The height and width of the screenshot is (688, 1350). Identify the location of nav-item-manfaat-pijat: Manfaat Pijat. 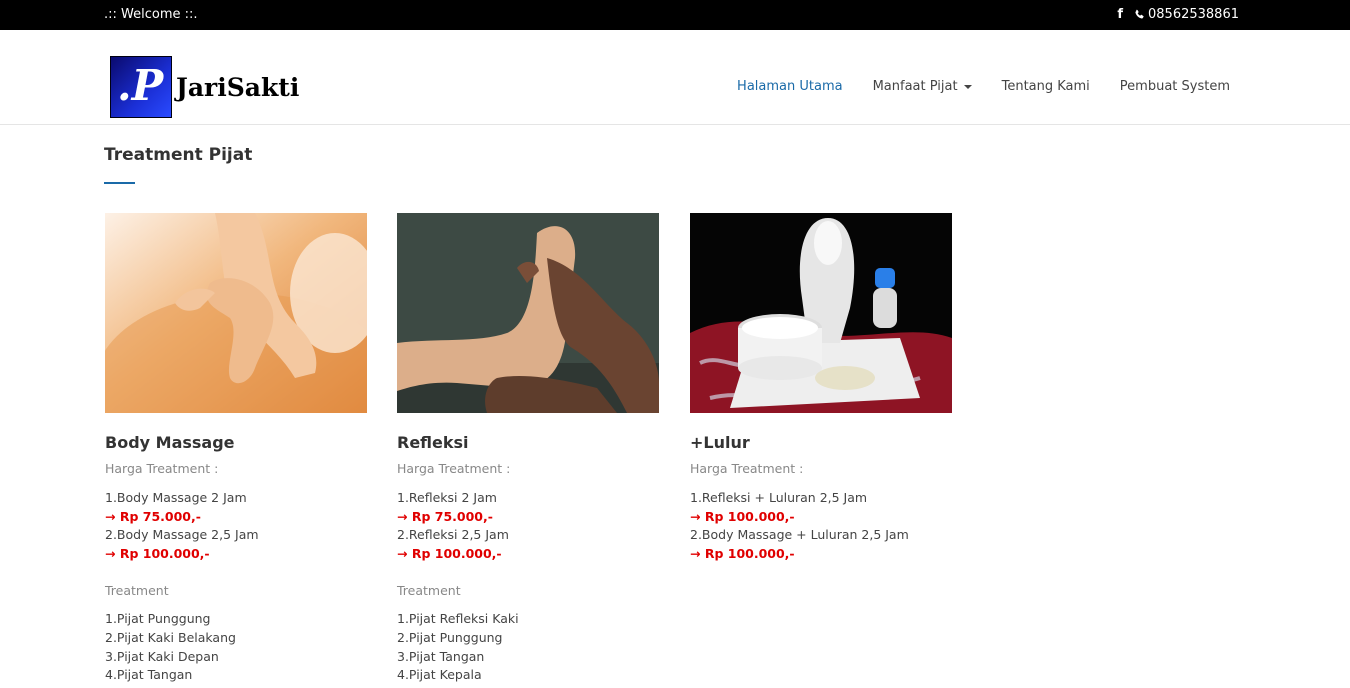
(922, 86).